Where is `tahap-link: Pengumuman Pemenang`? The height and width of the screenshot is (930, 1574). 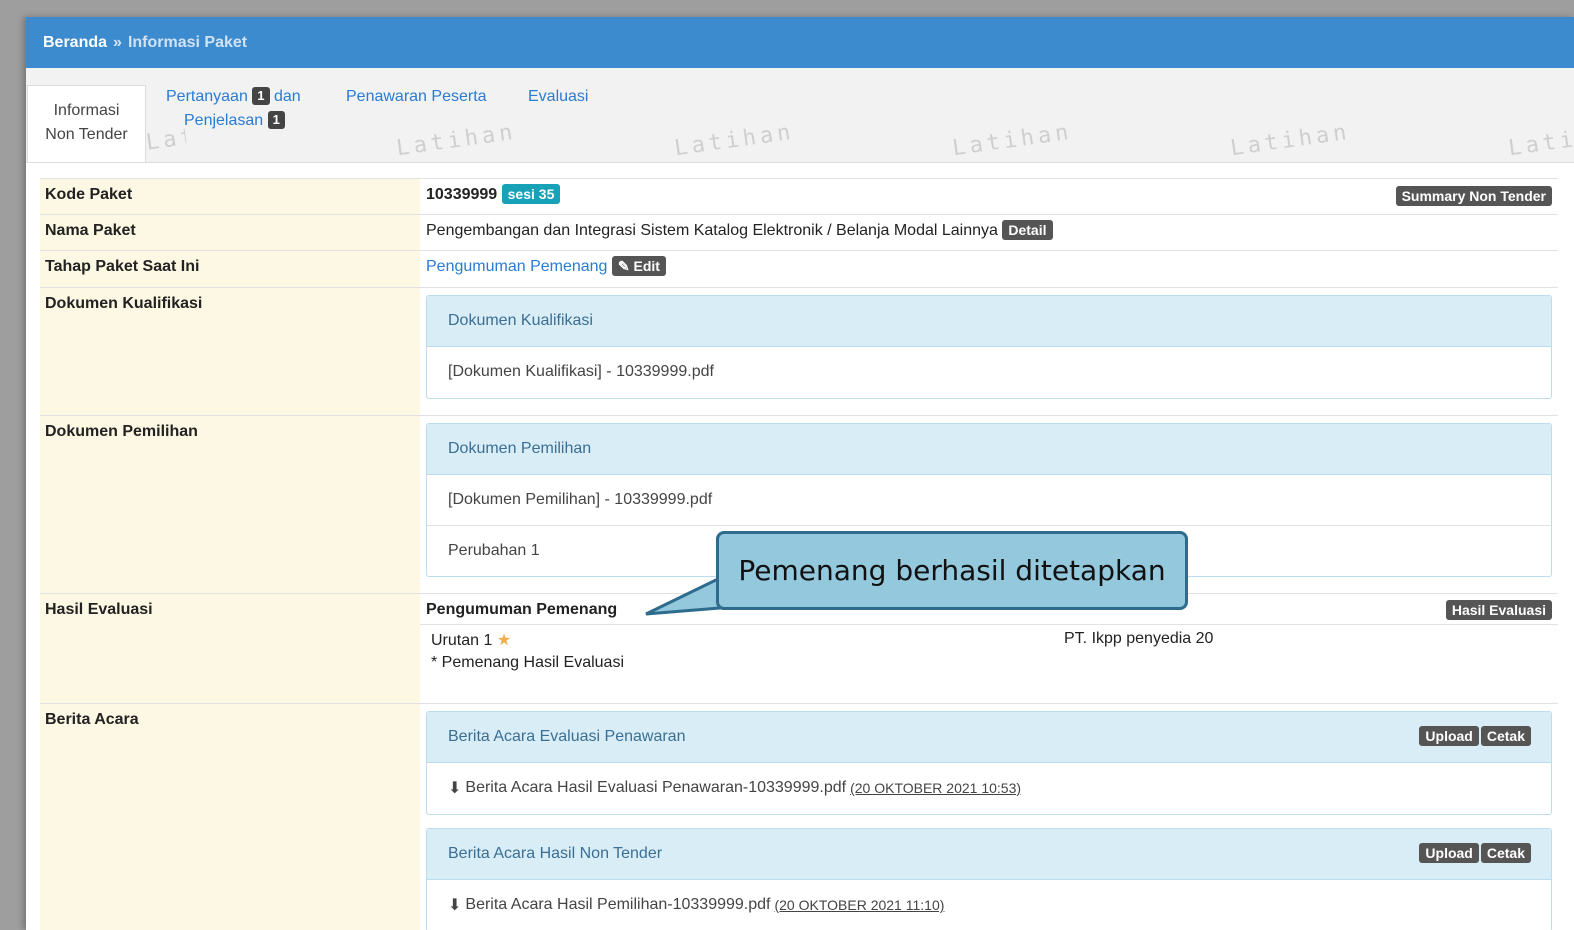 tahap-link: Pengumuman Pemenang is located at coordinates (516, 266).